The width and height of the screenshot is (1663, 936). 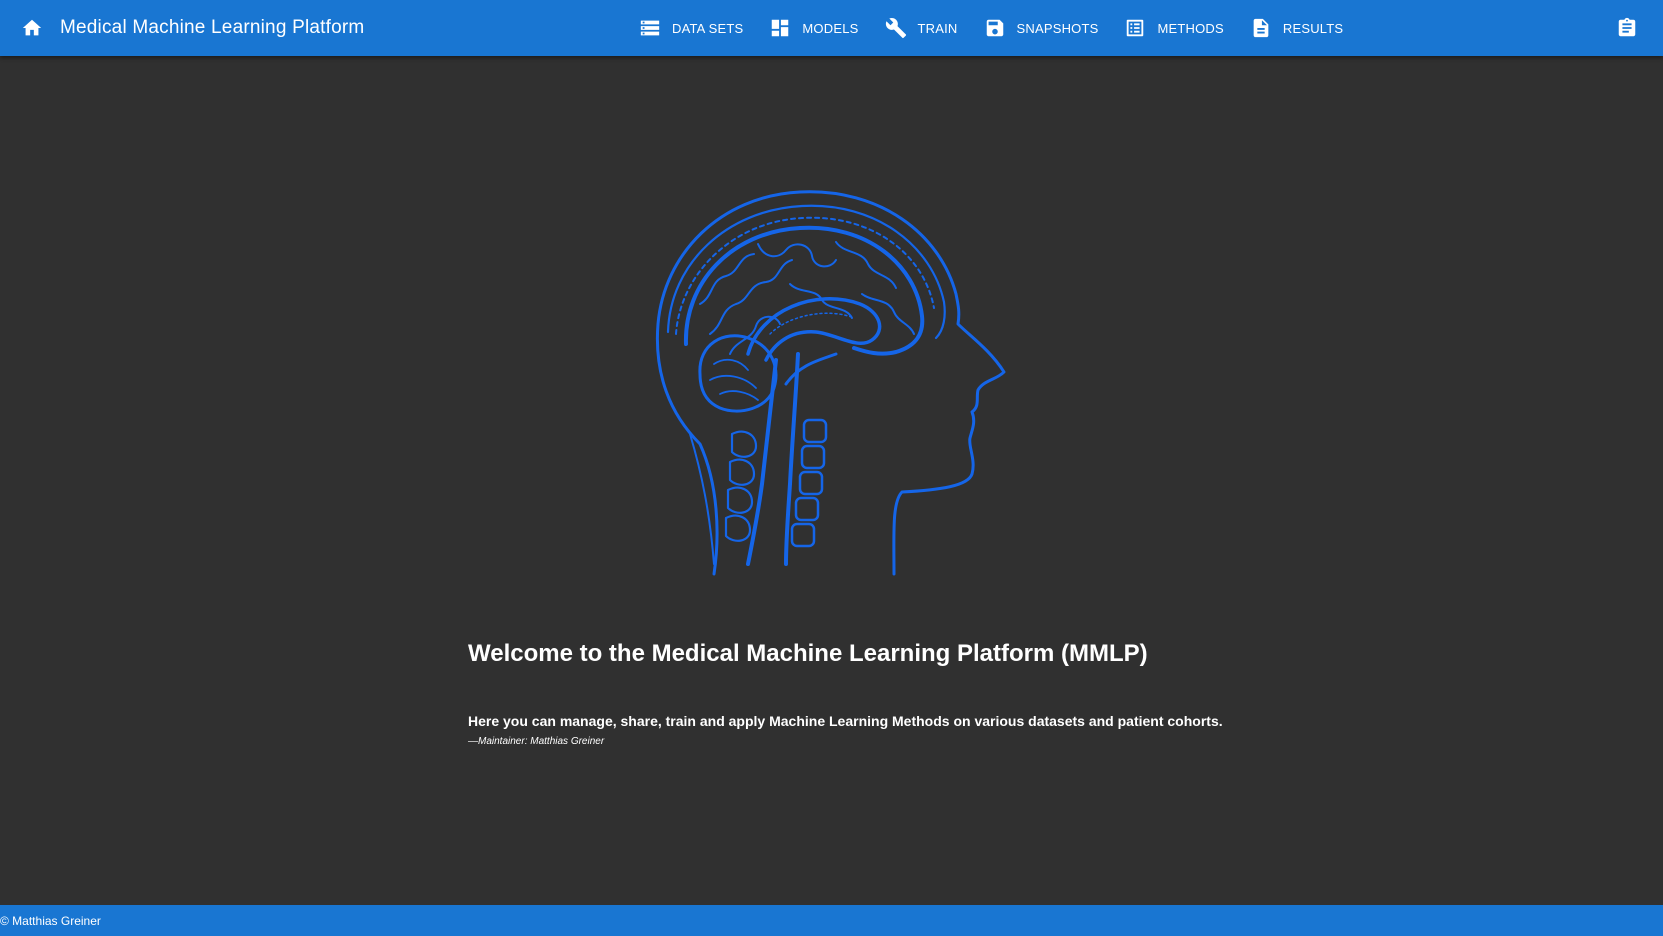 What do you see at coordinates (1135, 28) in the screenshot?
I see `list-alt-icon` at bounding box center [1135, 28].